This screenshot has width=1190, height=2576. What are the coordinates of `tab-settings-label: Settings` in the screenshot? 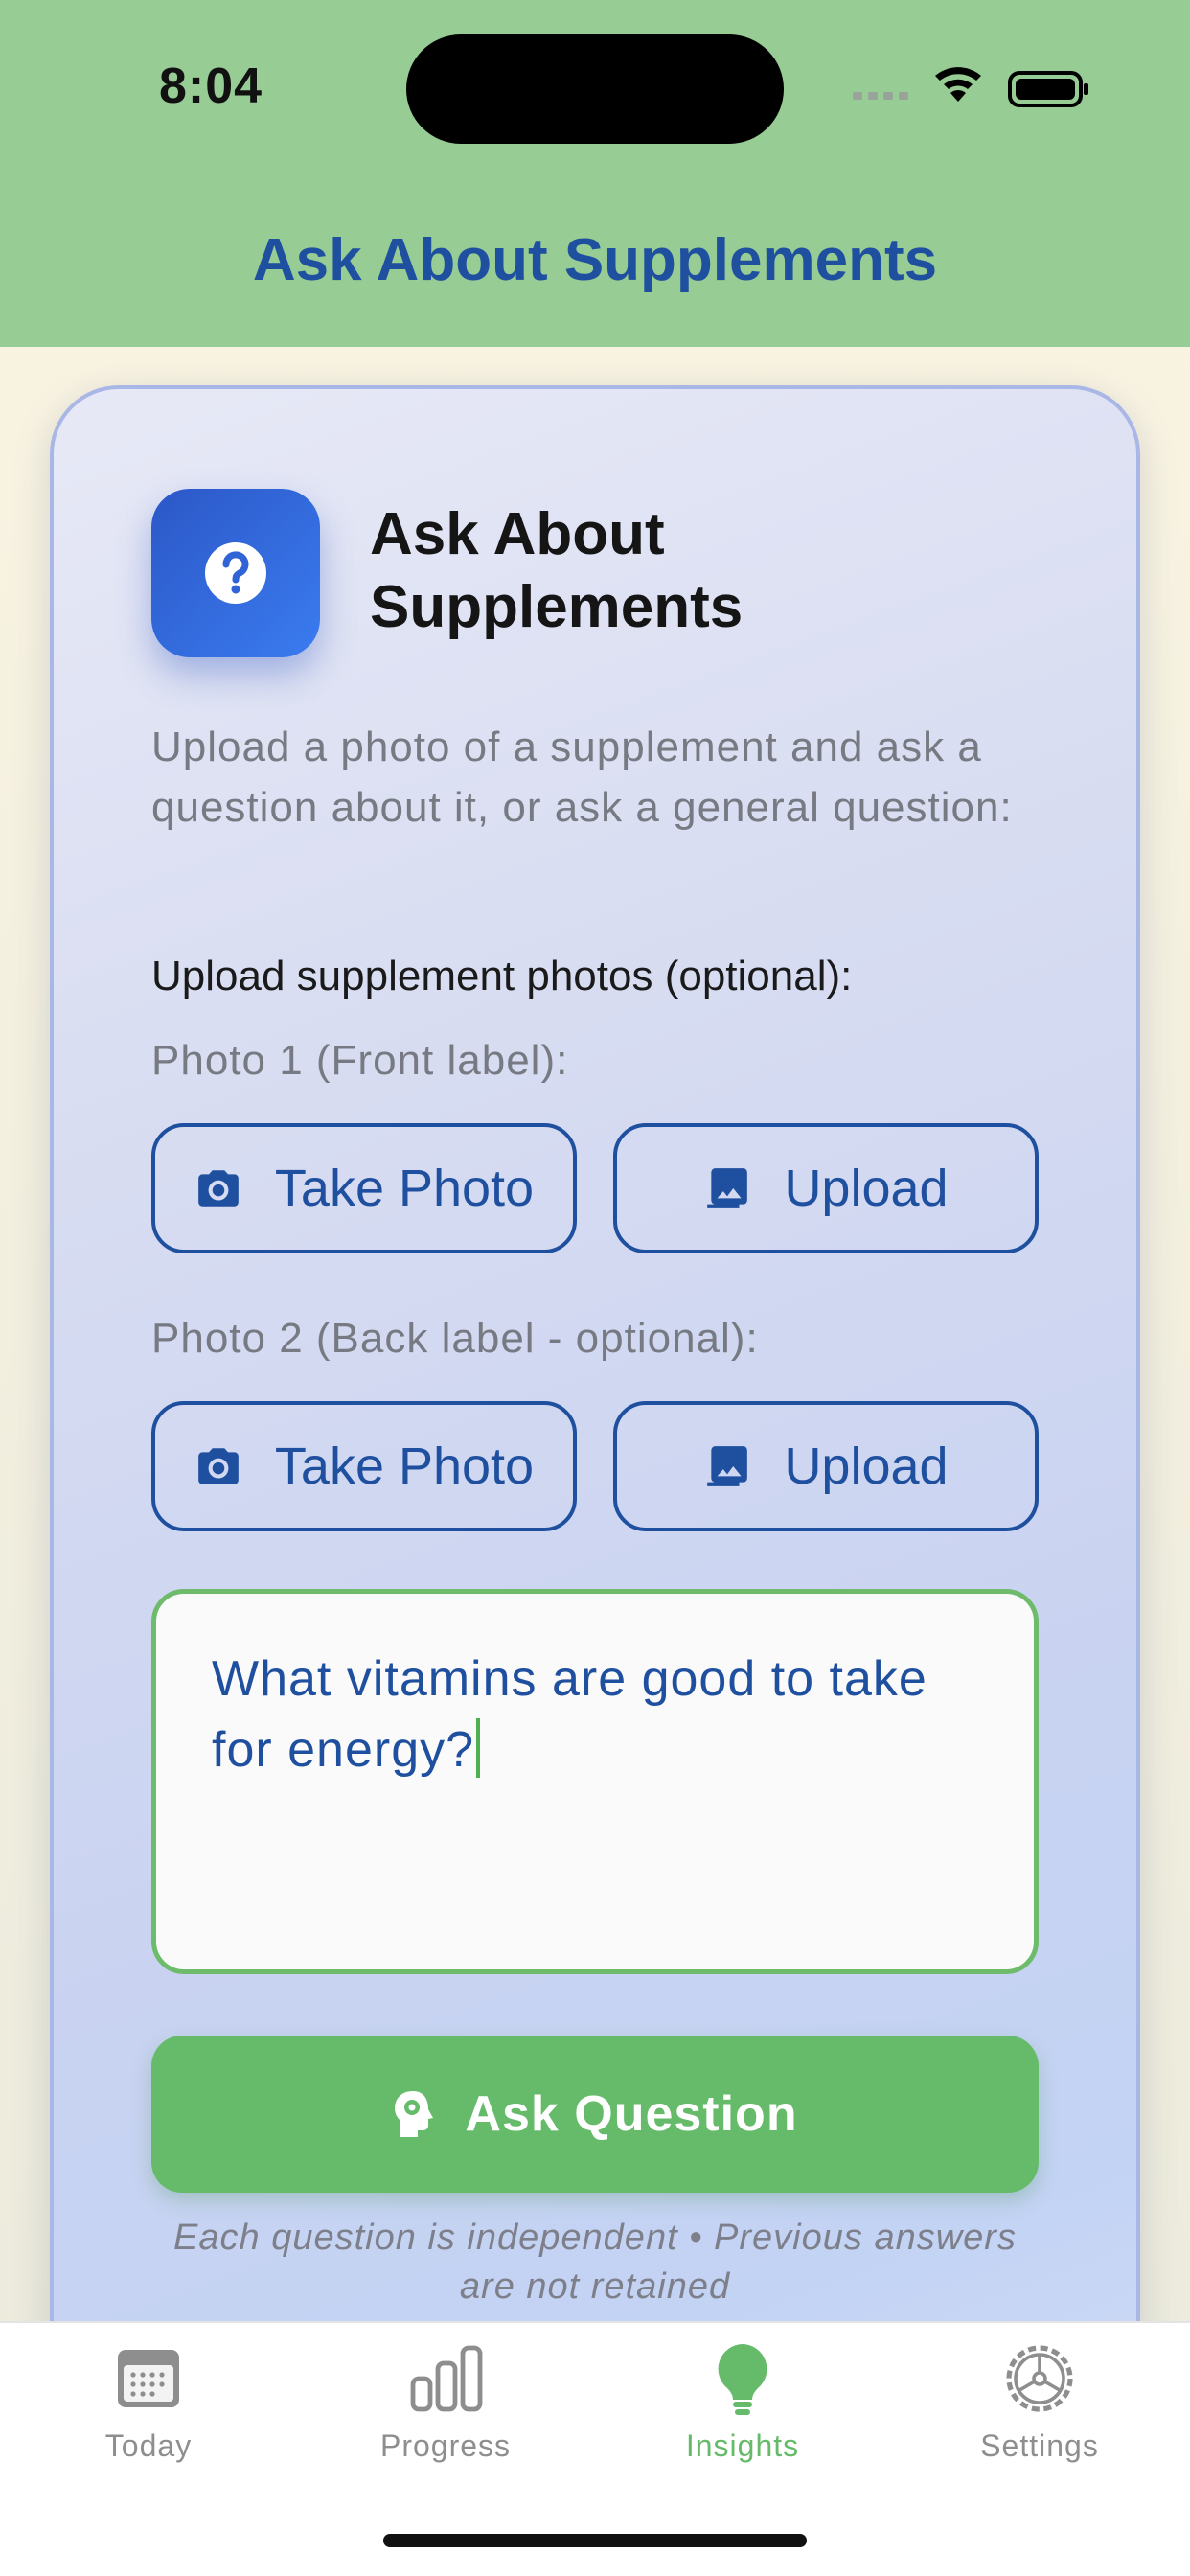 It's located at (1039, 2445).